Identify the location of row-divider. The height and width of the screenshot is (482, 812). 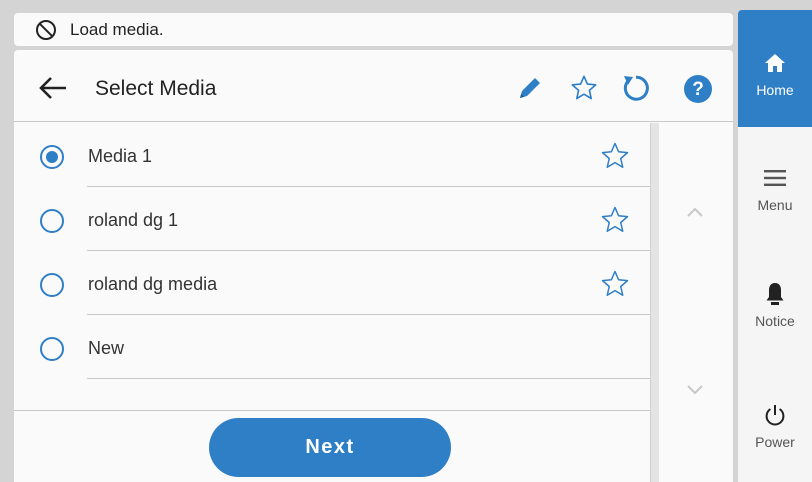
(368, 378).